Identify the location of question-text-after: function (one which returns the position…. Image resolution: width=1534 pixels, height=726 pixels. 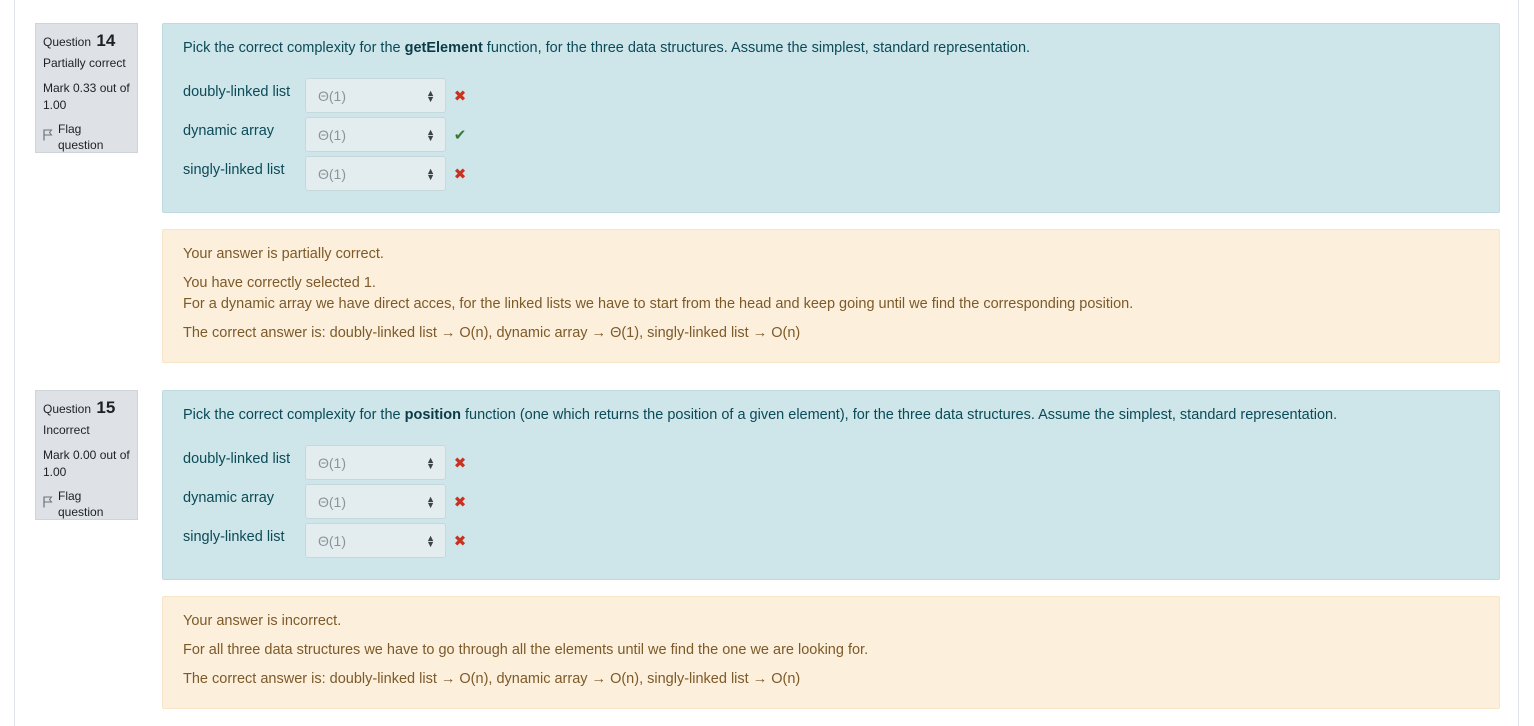
(899, 415).